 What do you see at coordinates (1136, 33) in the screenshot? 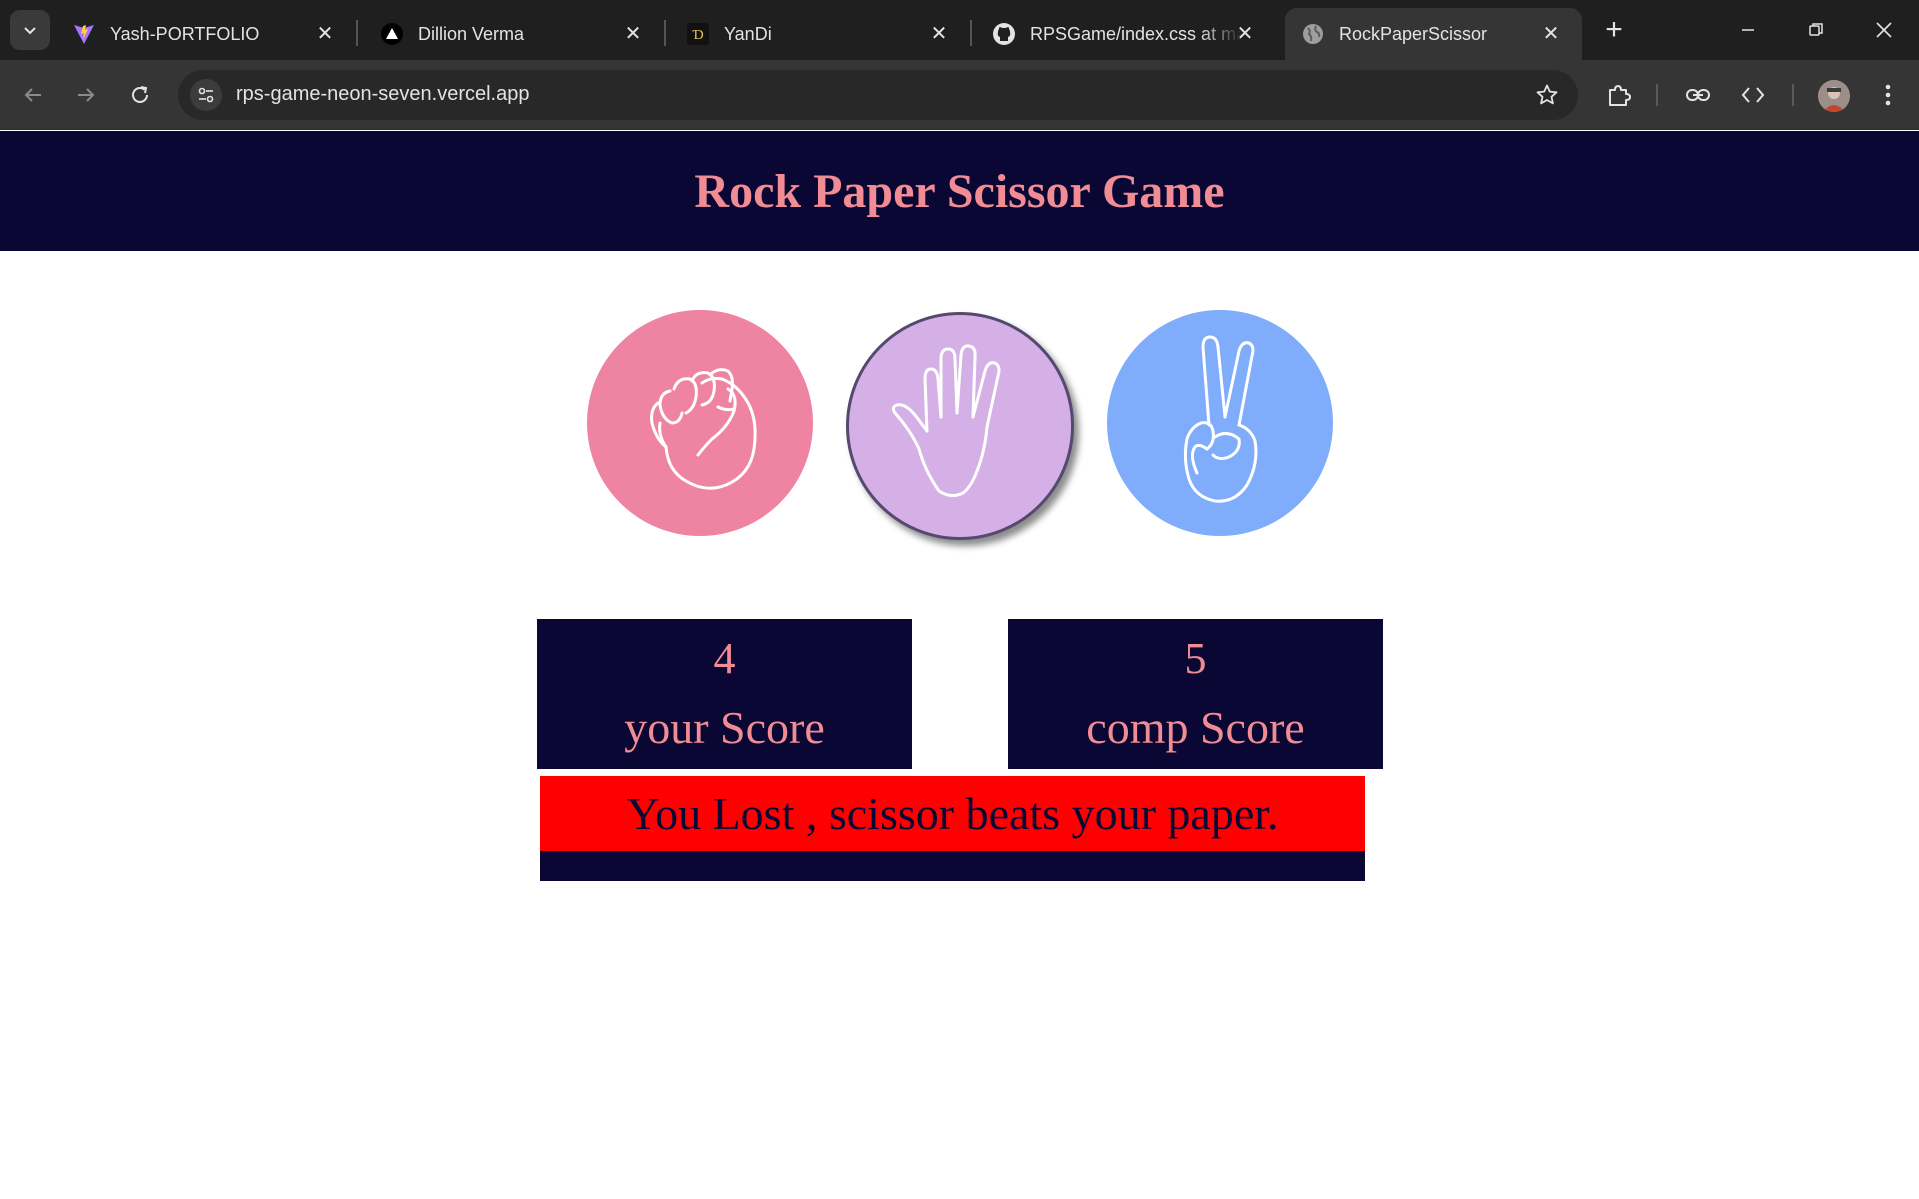
I see `tab-title: RPSGame/index.css at main` at bounding box center [1136, 33].